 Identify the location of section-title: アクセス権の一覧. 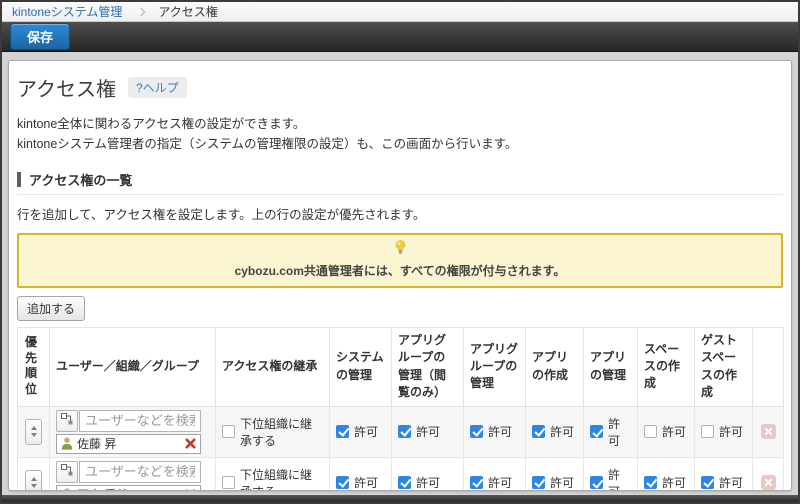
(81, 180).